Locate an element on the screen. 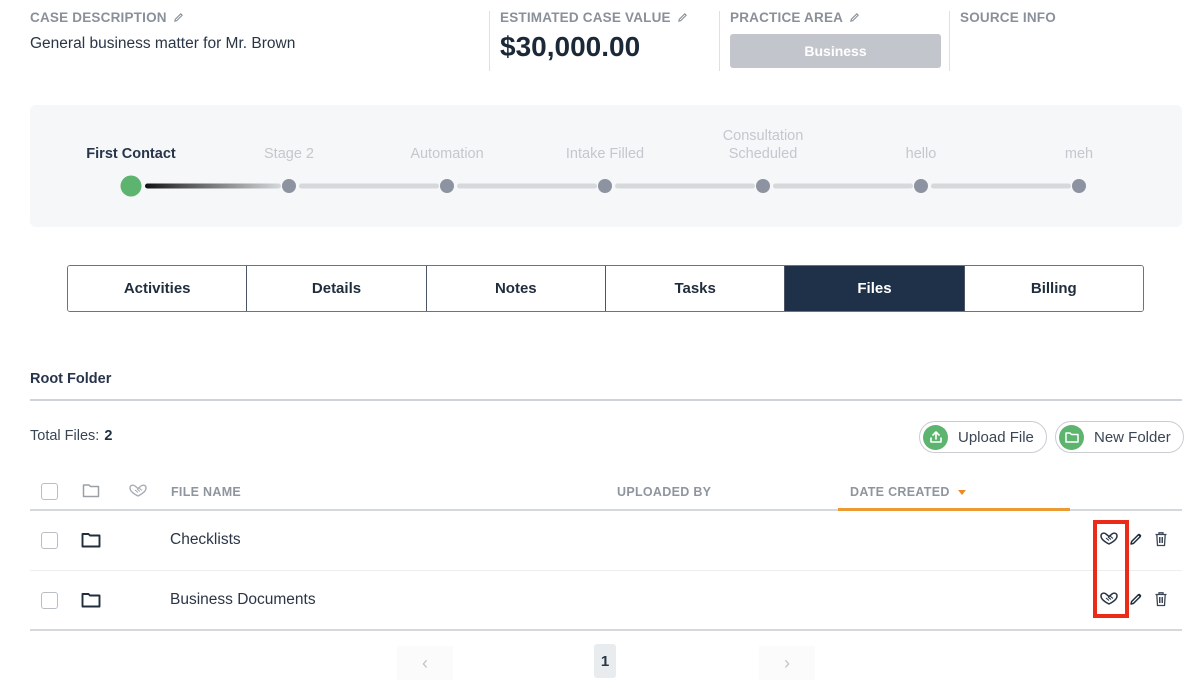 Image resolution: width=1200 pixels, height=690 pixels. stage-label: Stage 2 is located at coordinates (289, 154).